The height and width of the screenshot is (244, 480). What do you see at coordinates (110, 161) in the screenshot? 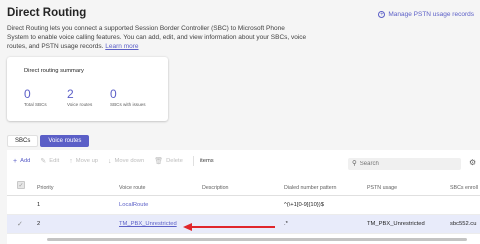
I see `arrow-down-icon: ↓` at bounding box center [110, 161].